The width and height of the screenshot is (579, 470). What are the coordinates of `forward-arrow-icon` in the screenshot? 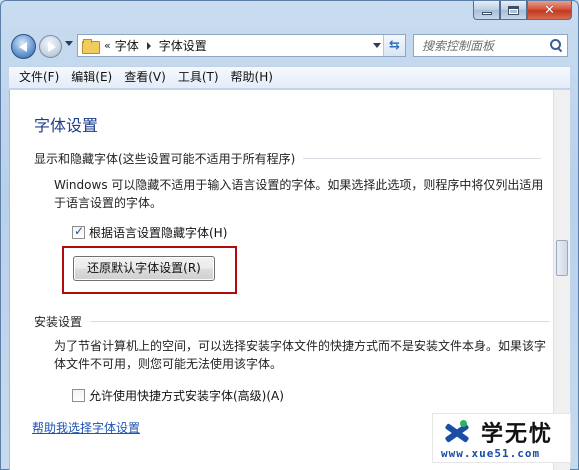 It's located at (51, 46).